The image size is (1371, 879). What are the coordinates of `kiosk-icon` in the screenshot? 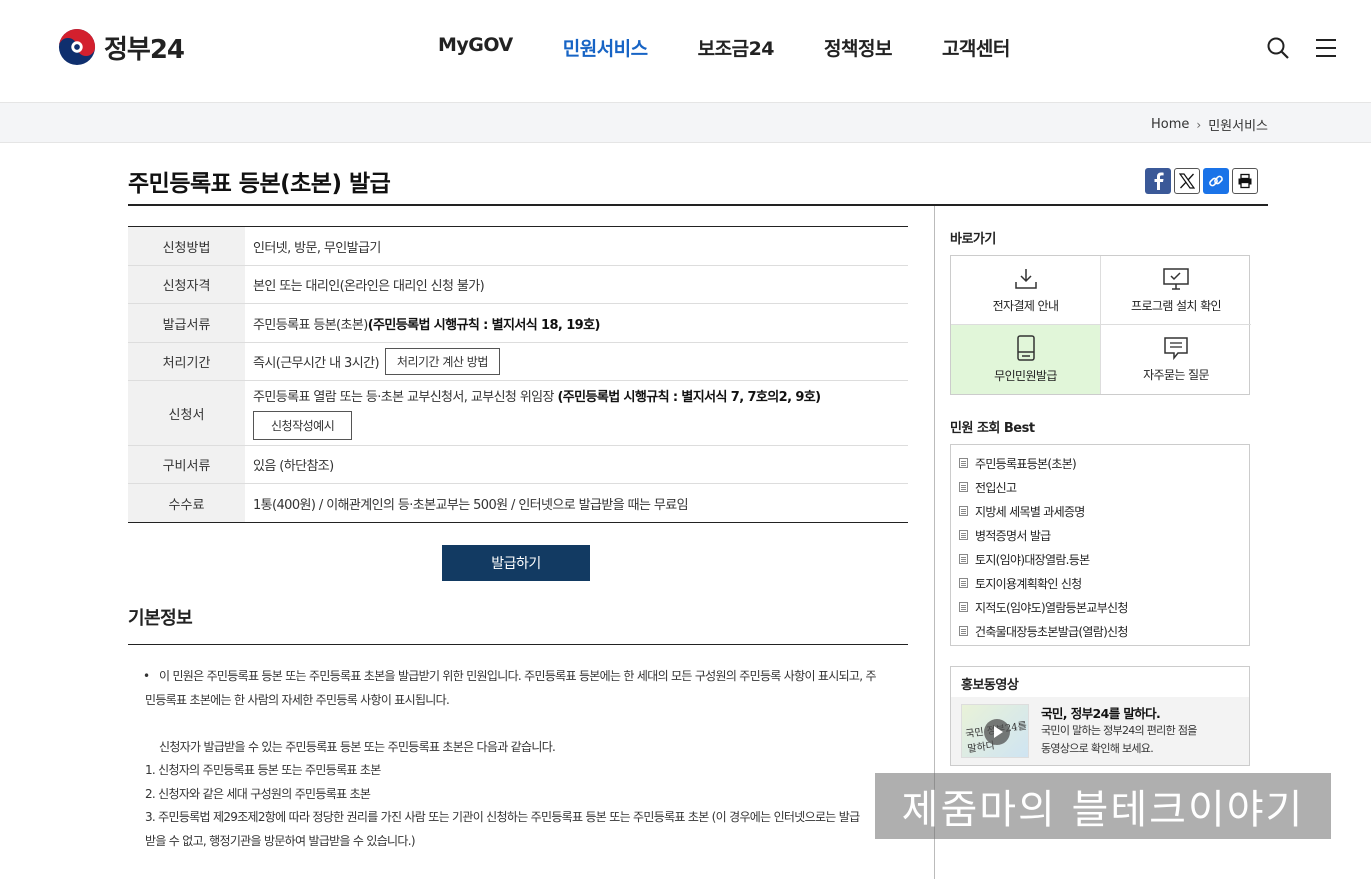 It's located at (1025, 348).